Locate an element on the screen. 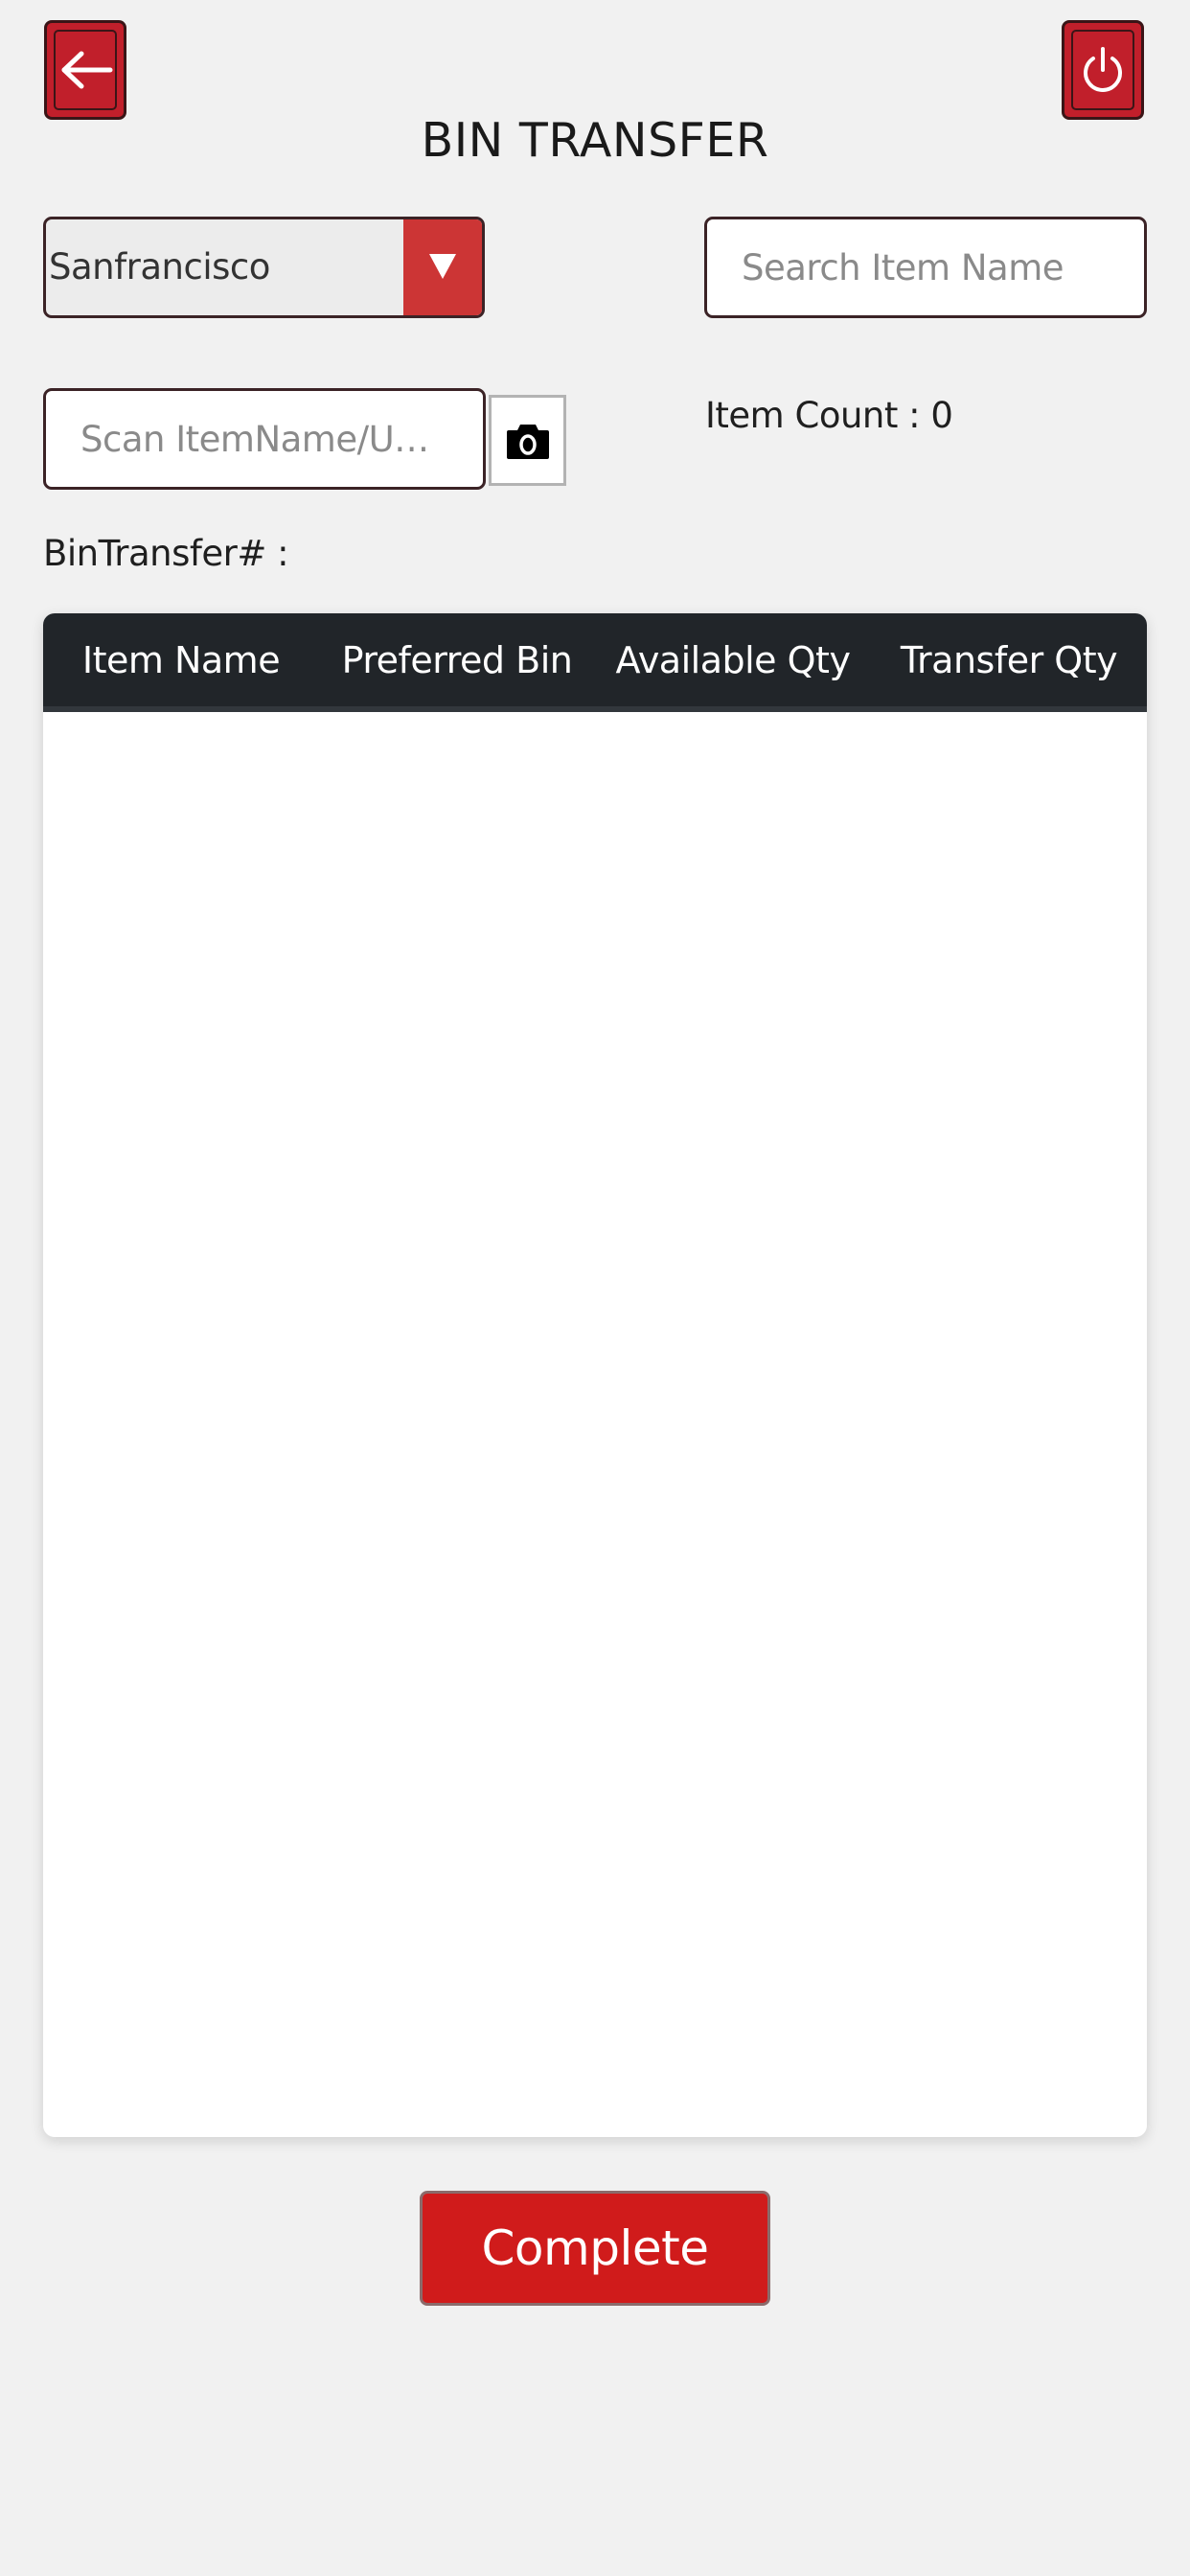  back-button is located at coordinates (85, 70).